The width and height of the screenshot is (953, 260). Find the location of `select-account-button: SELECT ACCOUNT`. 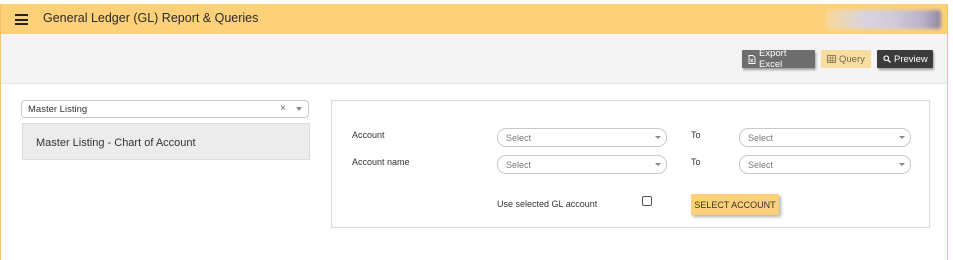

select-account-button: SELECT ACCOUNT is located at coordinates (735, 204).